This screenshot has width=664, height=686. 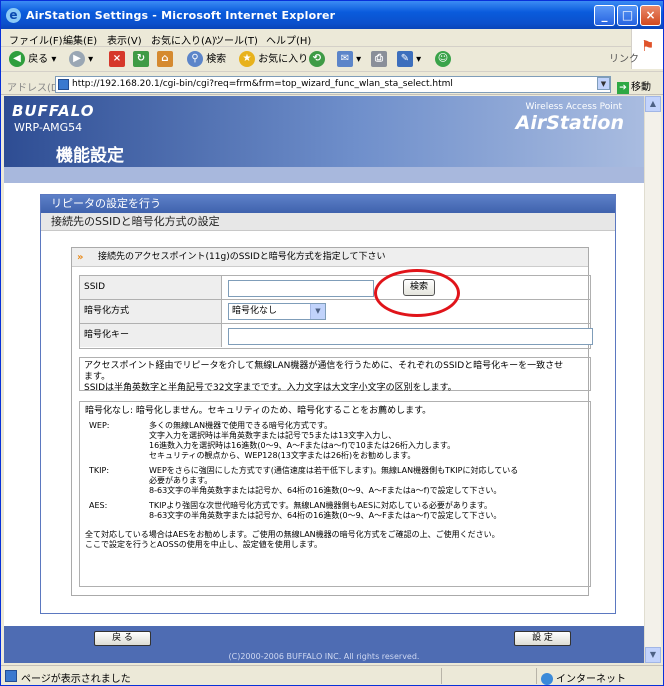 I want to click on note-tkip-key: TKIP:, so click(x=99, y=470).